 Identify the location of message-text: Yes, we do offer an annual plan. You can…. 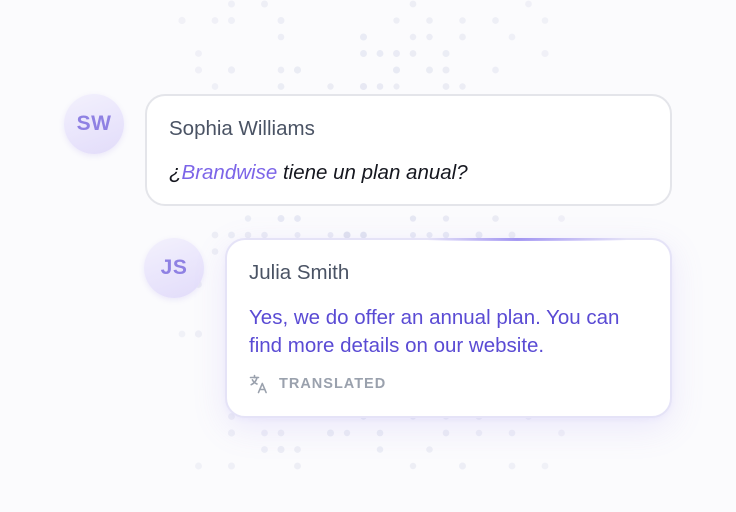
(434, 331).